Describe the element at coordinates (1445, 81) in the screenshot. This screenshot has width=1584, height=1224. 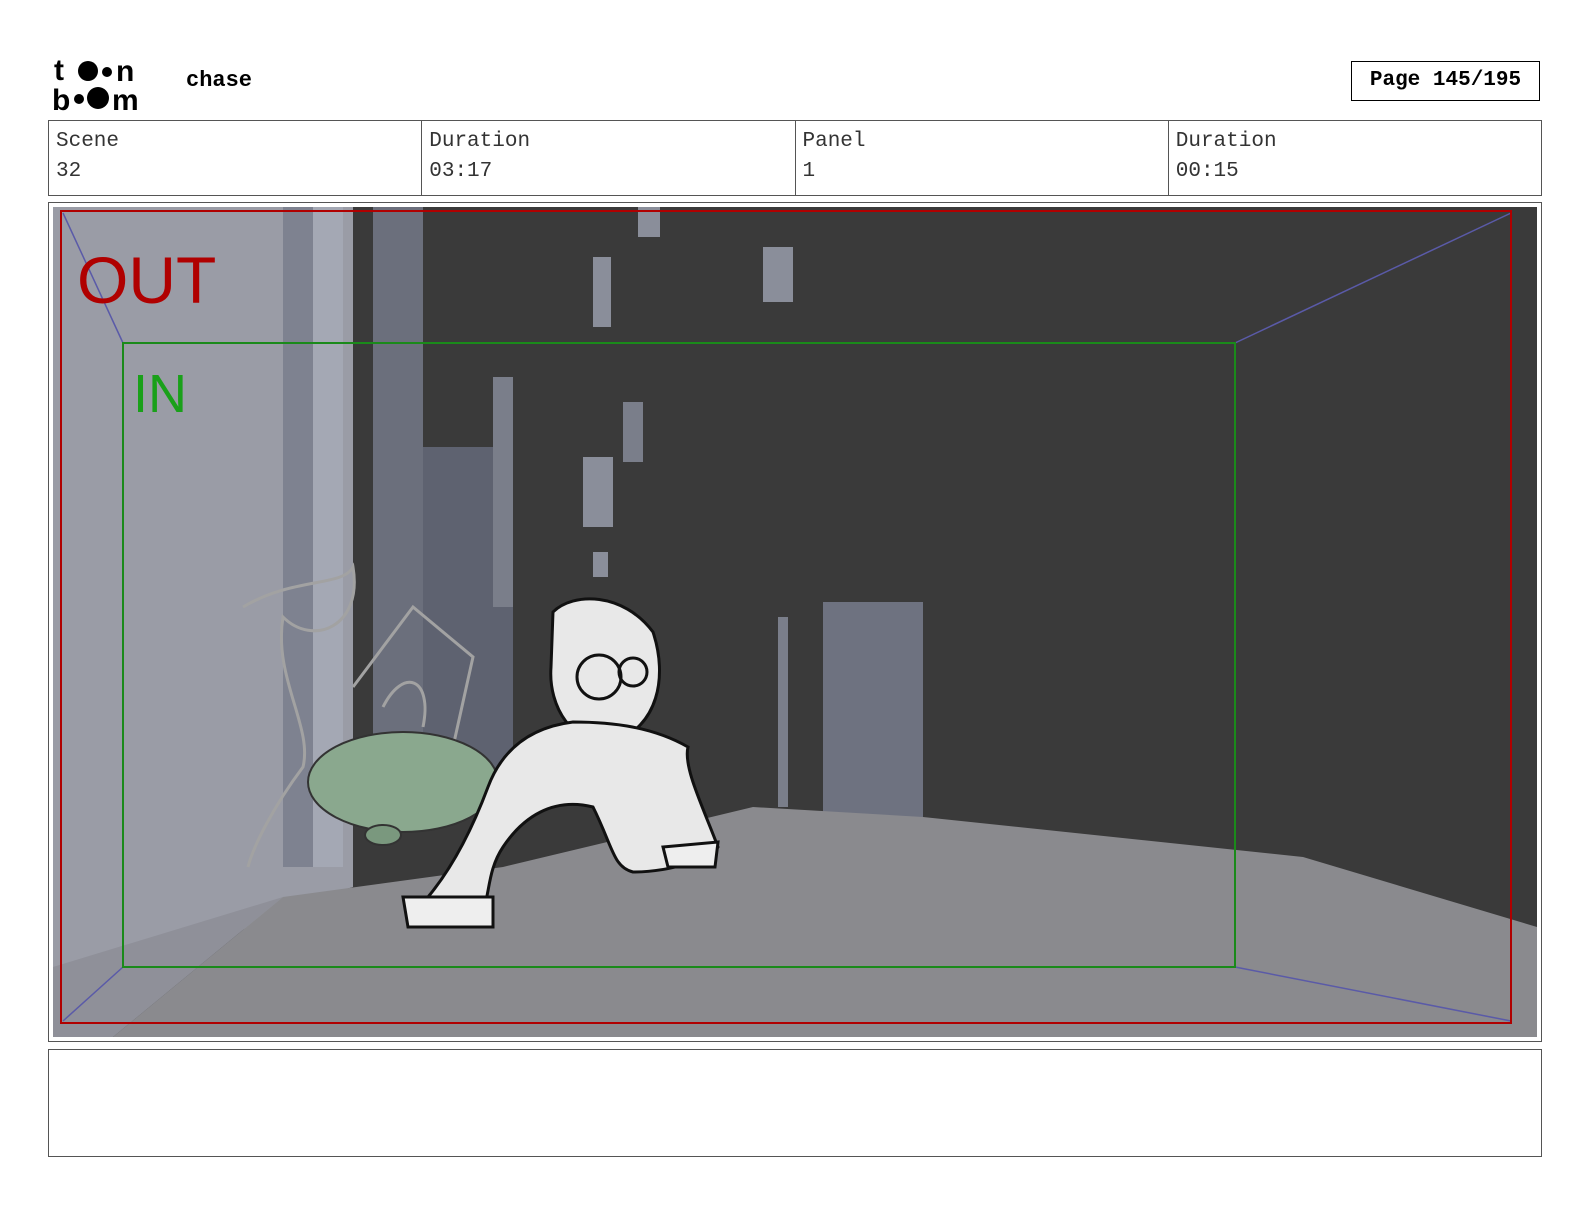
I see `page-number: Page 145/195` at that location.